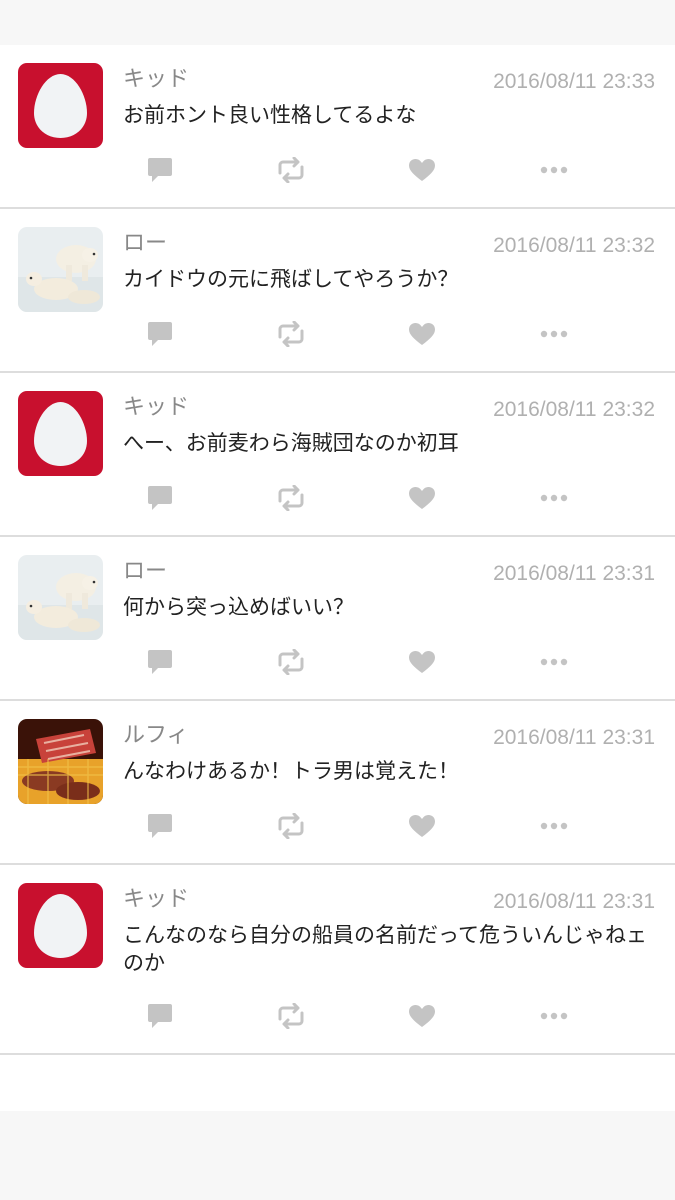 This screenshot has width=675, height=1200. I want to click on grilled-meat-avatar, so click(60, 761).